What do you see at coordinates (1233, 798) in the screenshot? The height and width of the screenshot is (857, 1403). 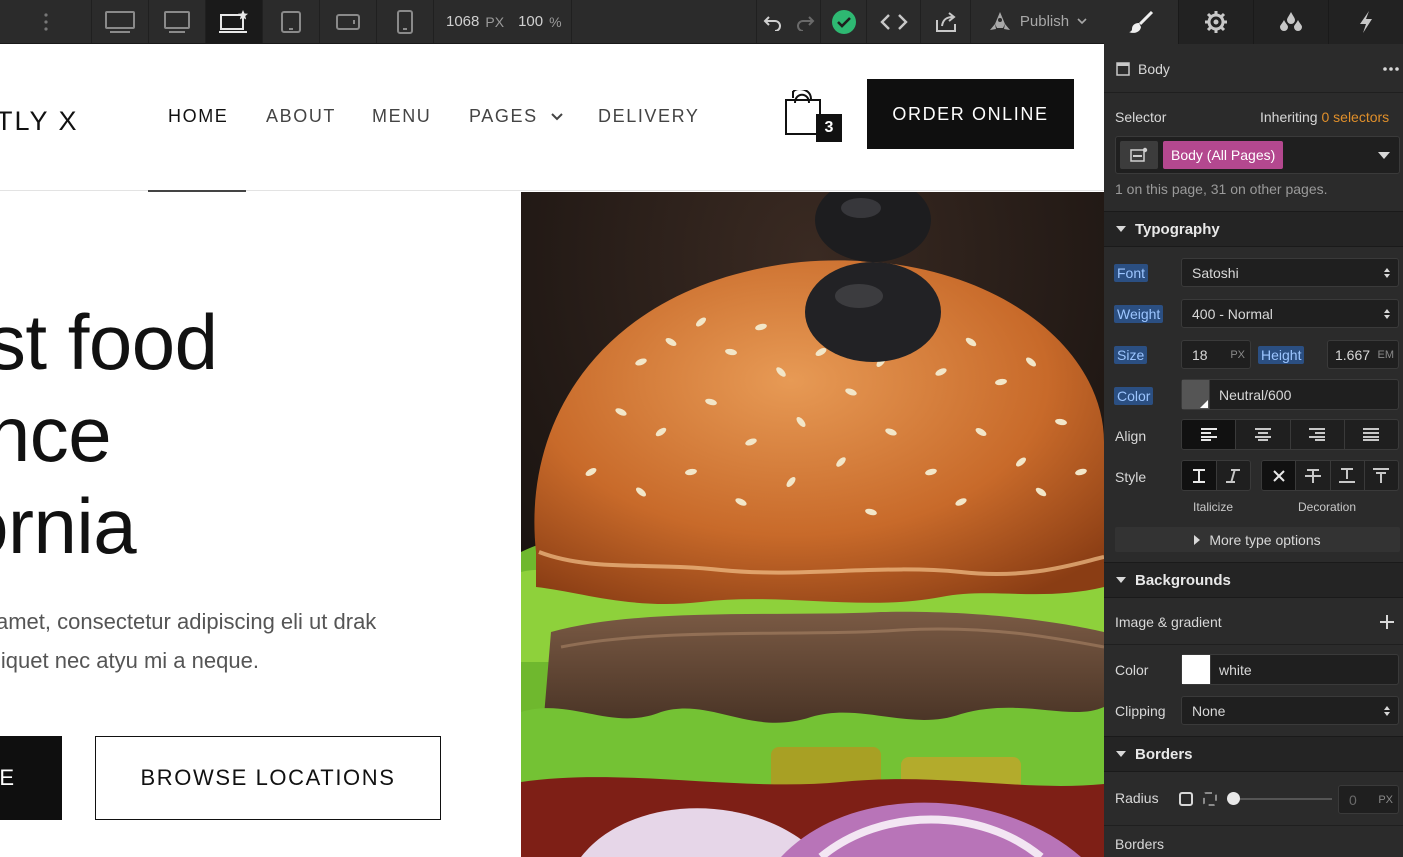 I see `radius-slider-handle` at bounding box center [1233, 798].